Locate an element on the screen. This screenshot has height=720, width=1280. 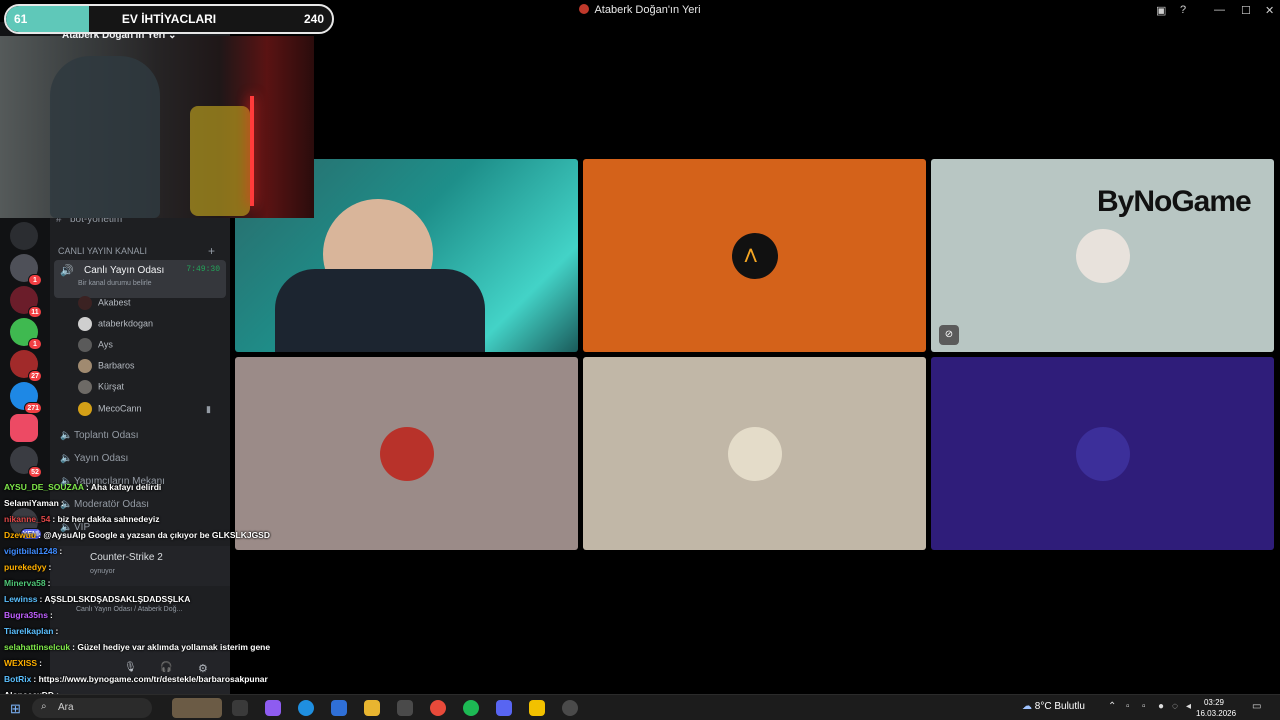
video-tile-bynogame: ByNoGame ⊘ is located at coordinates (1102, 255).